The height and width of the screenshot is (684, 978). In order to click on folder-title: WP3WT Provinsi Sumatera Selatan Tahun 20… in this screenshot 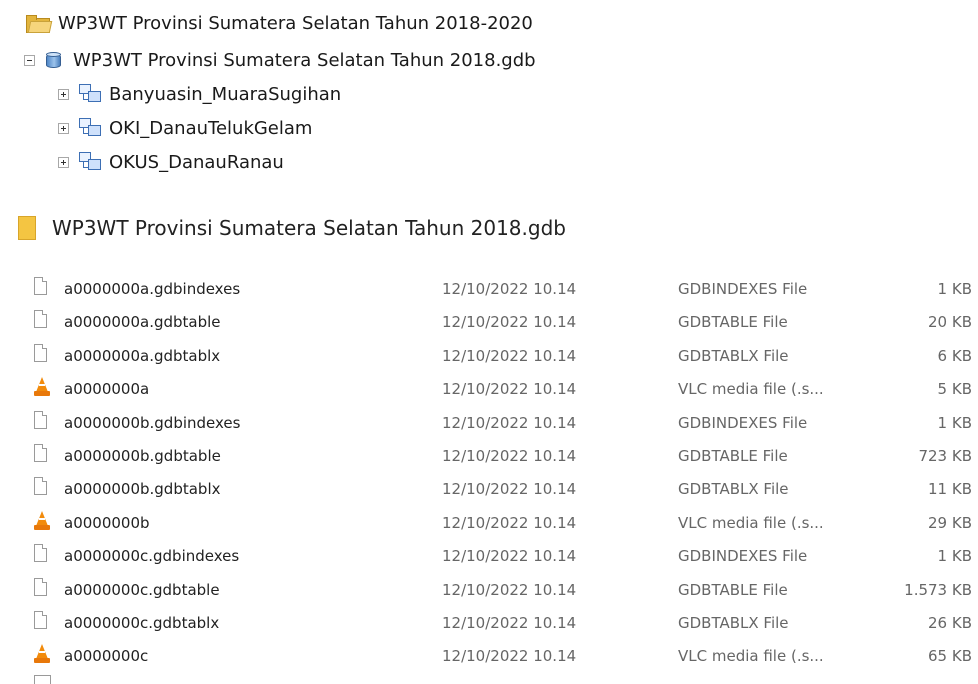, I will do `click(309, 228)`.